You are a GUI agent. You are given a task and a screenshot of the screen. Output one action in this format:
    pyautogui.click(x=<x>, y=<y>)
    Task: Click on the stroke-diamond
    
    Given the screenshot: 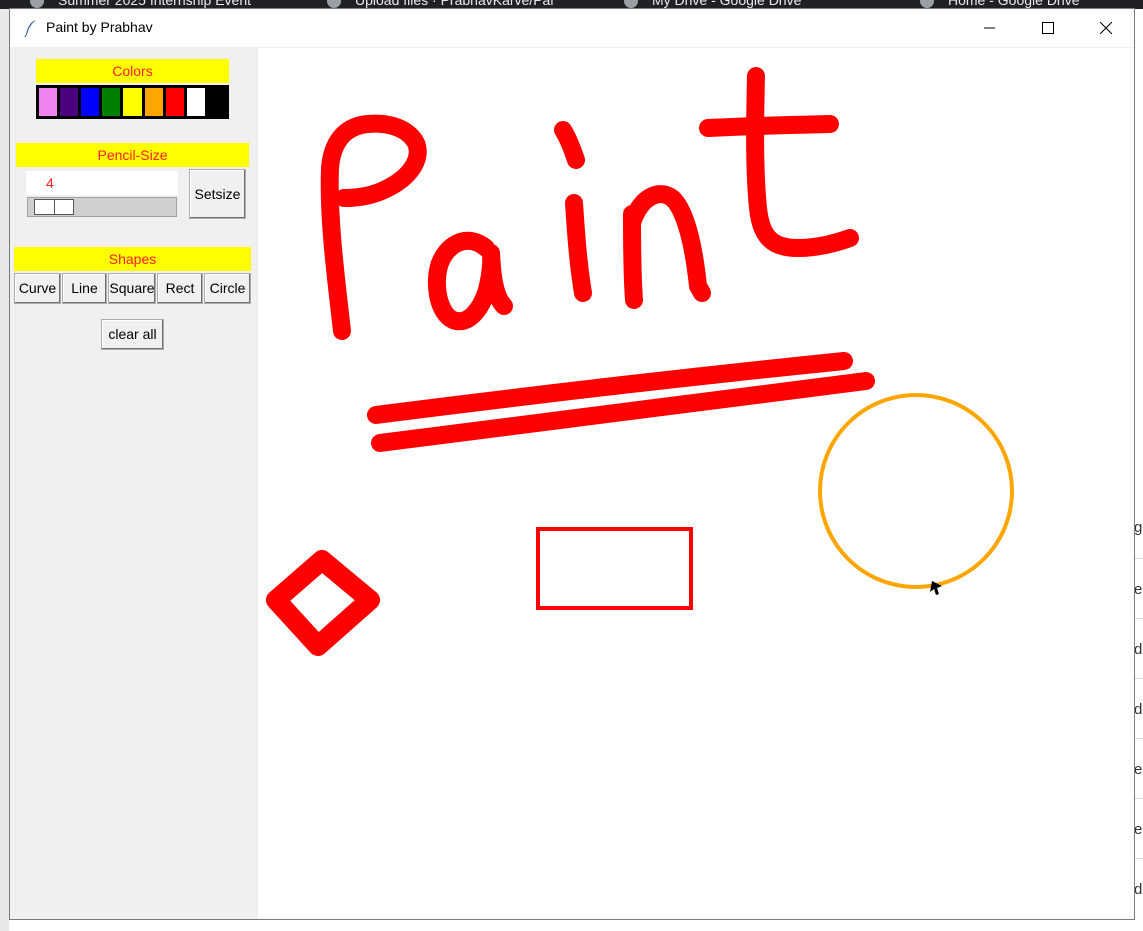 What is the action you would take?
    pyautogui.click(x=323, y=603)
    